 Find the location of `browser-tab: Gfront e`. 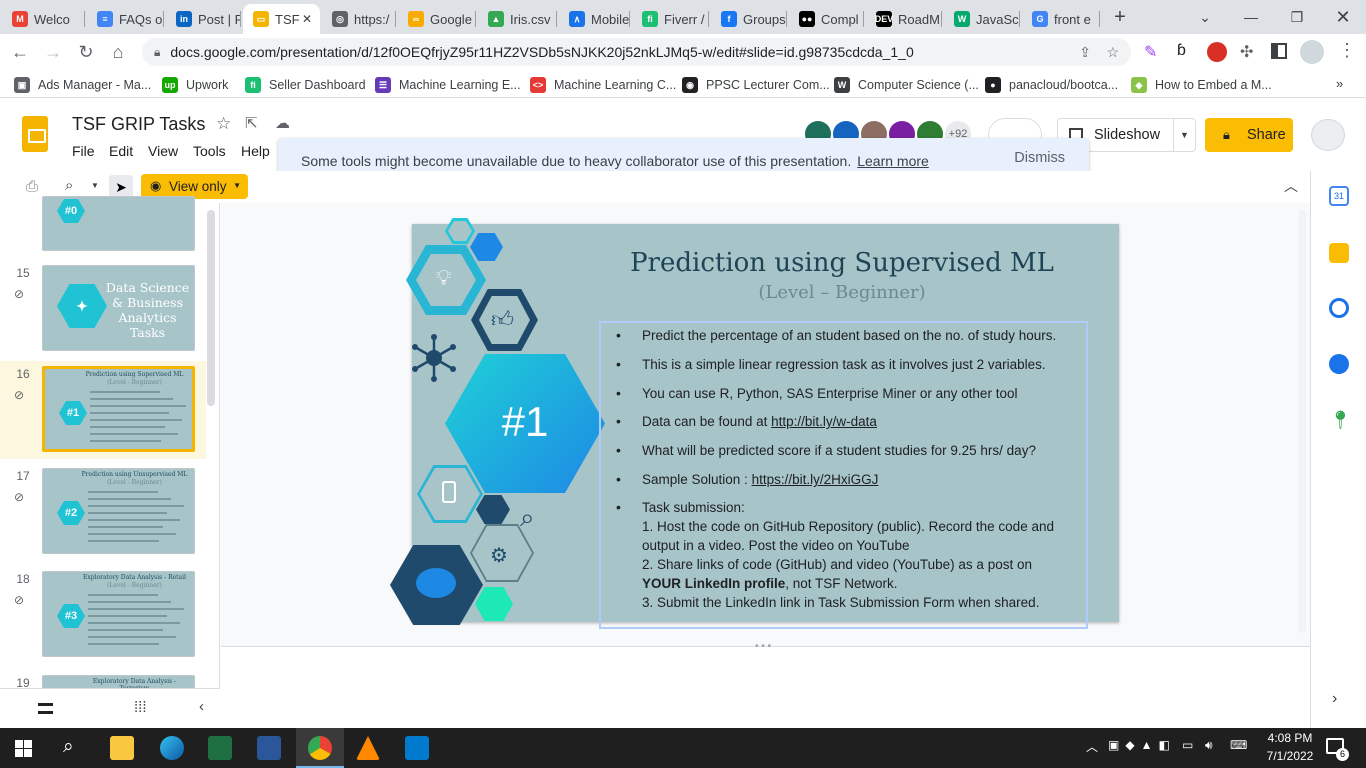

browser-tab: Gfront e is located at coordinates (1061, 19).